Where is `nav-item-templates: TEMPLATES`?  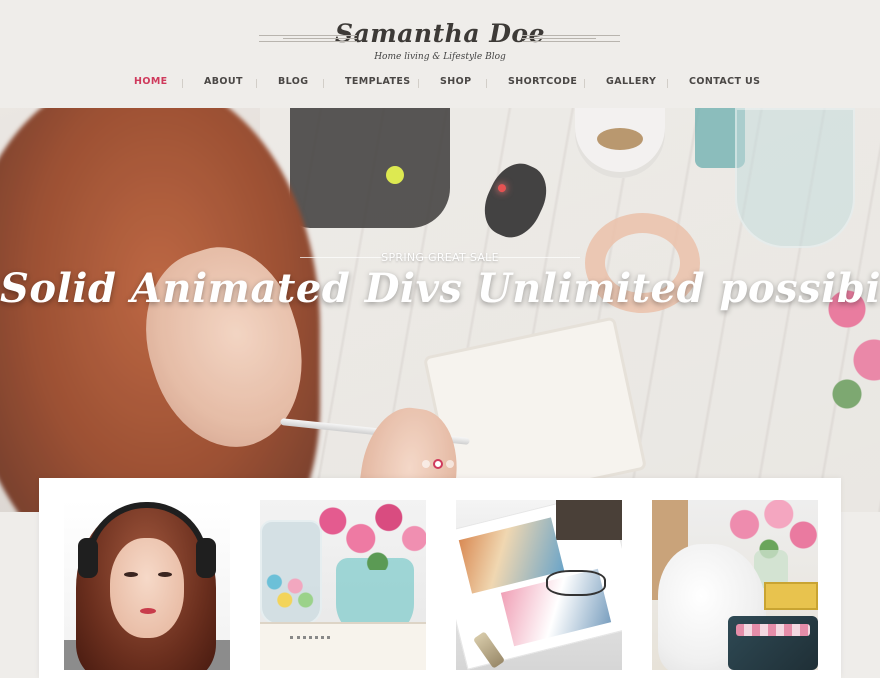 nav-item-templates: TEMPLATES is located at coordinates (377, 81).